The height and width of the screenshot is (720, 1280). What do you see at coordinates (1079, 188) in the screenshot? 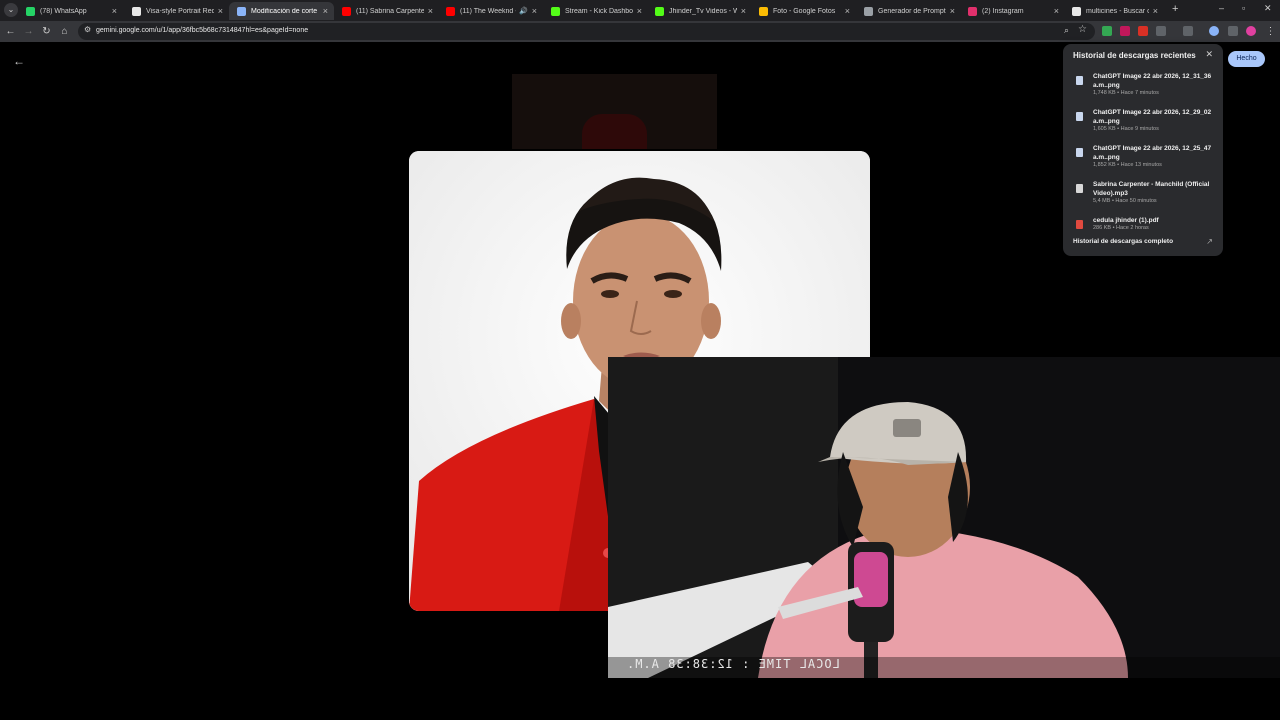
I see `audio-file-icon` at bounding box center [1079, 188].